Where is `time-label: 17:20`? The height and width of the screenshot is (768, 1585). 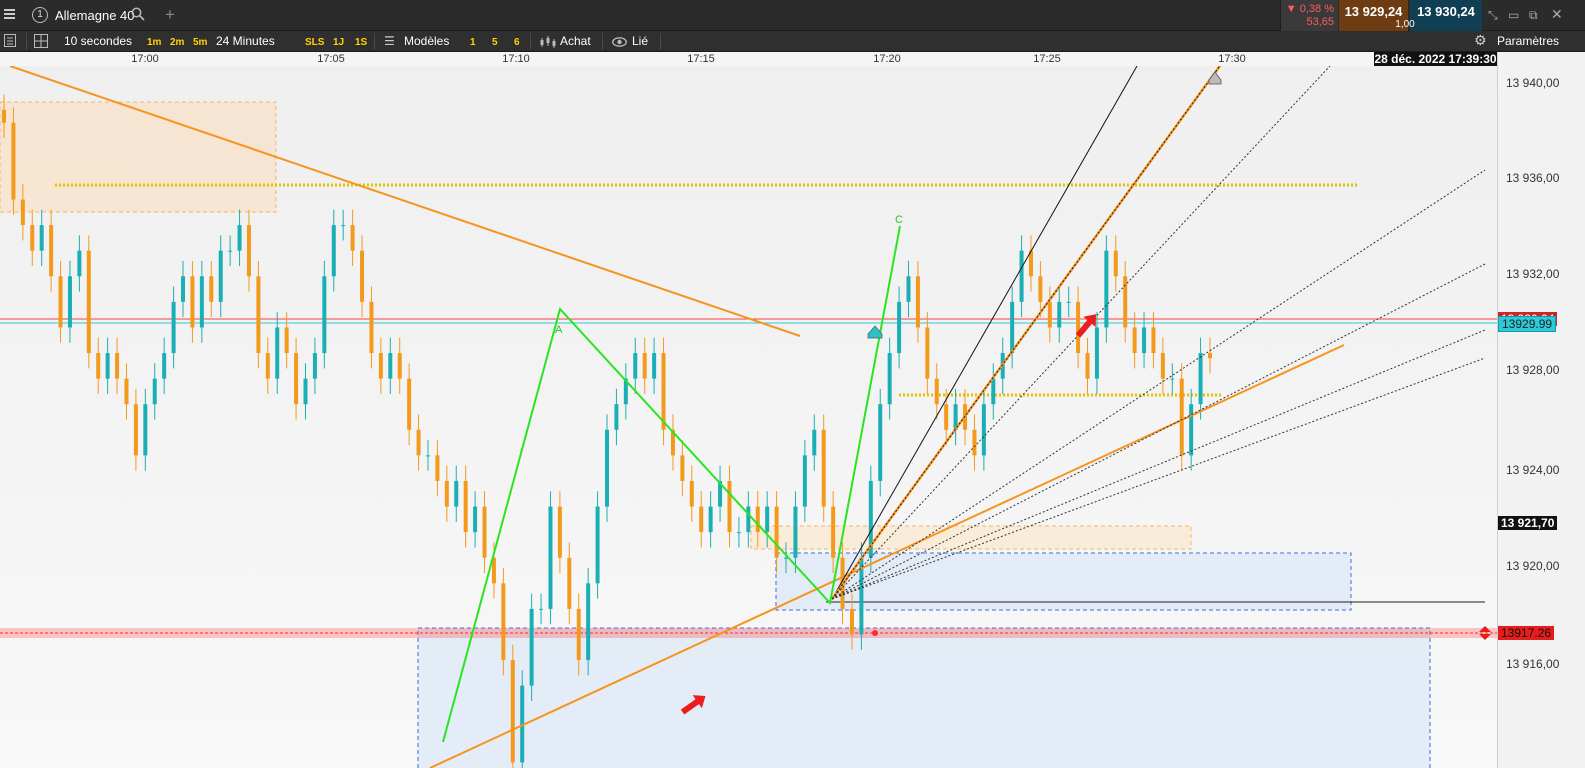 time-label: 17:20 is located at coordinates (887, 59).